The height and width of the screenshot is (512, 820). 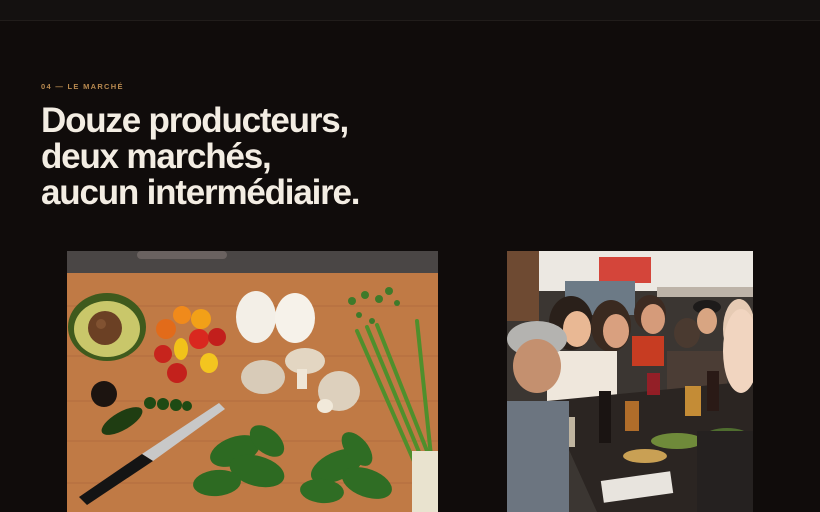 What do you see at coordinates (410, 10) in the screenshot?
I see `top-navigation-bar` at bounding box center [410, 10].